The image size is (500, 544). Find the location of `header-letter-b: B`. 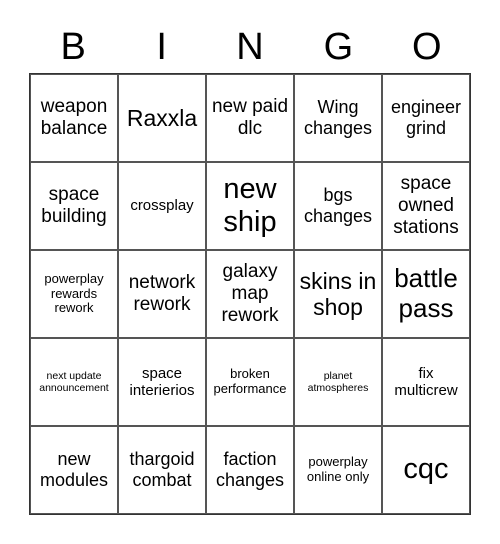

header-letter-b: B is located at coordinates (73, 47).